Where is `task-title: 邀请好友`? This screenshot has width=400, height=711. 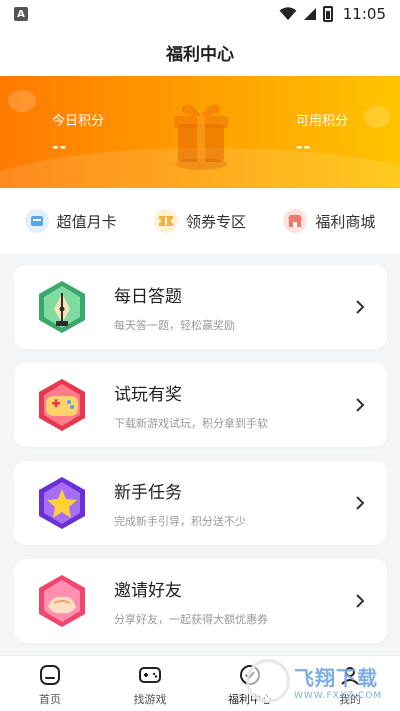
task-title: 邀请好友 is located at coordinates (148, 590).